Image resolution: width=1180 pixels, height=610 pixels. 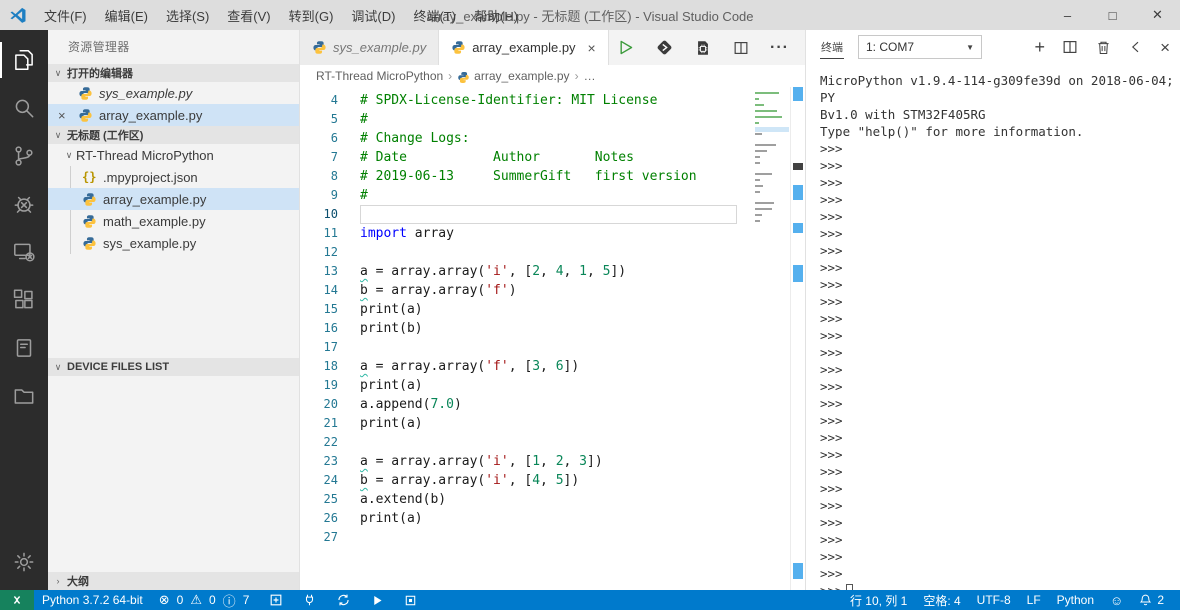 I want to click on dropdown-caret-icon: ▼, so click(x=970, y=47).